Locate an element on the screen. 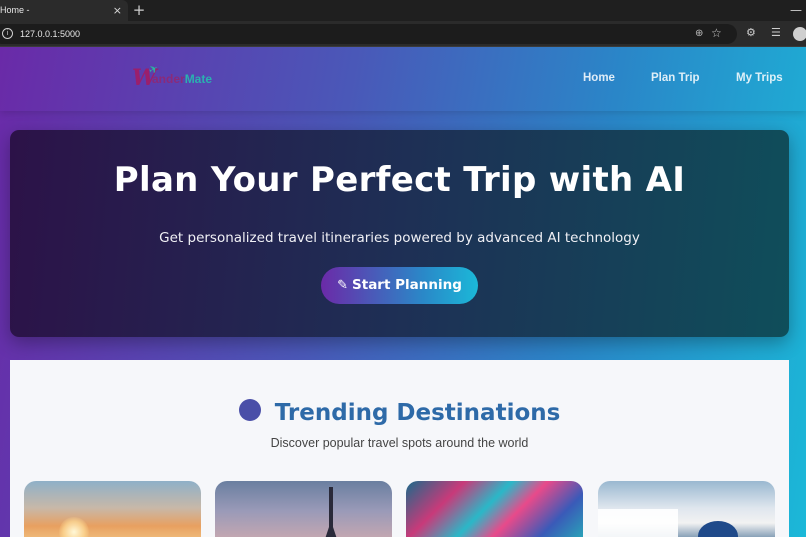  nav-link-home: Home is located at coordinates (599, 78).